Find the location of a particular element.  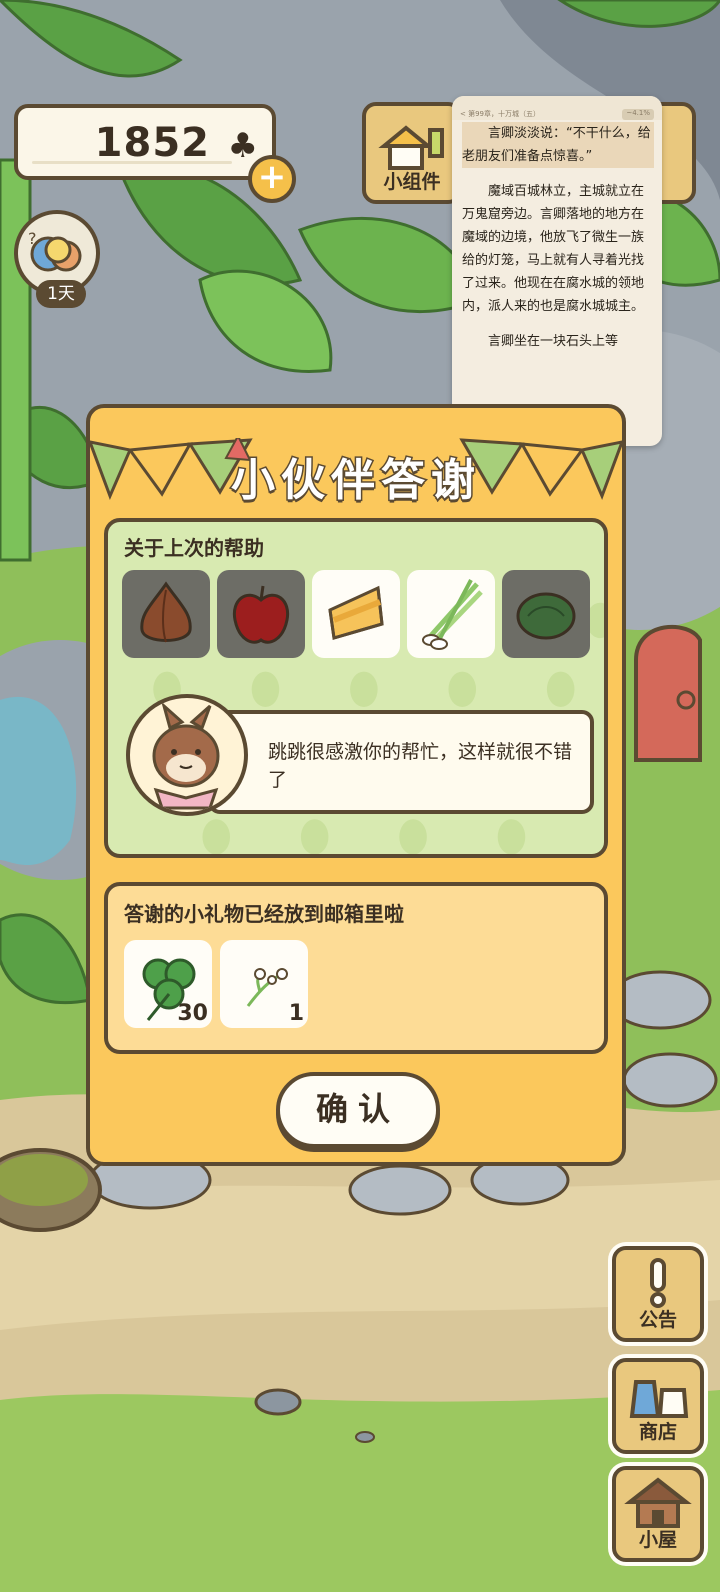

exclamation-icon is located at coordinates (658, 1283).